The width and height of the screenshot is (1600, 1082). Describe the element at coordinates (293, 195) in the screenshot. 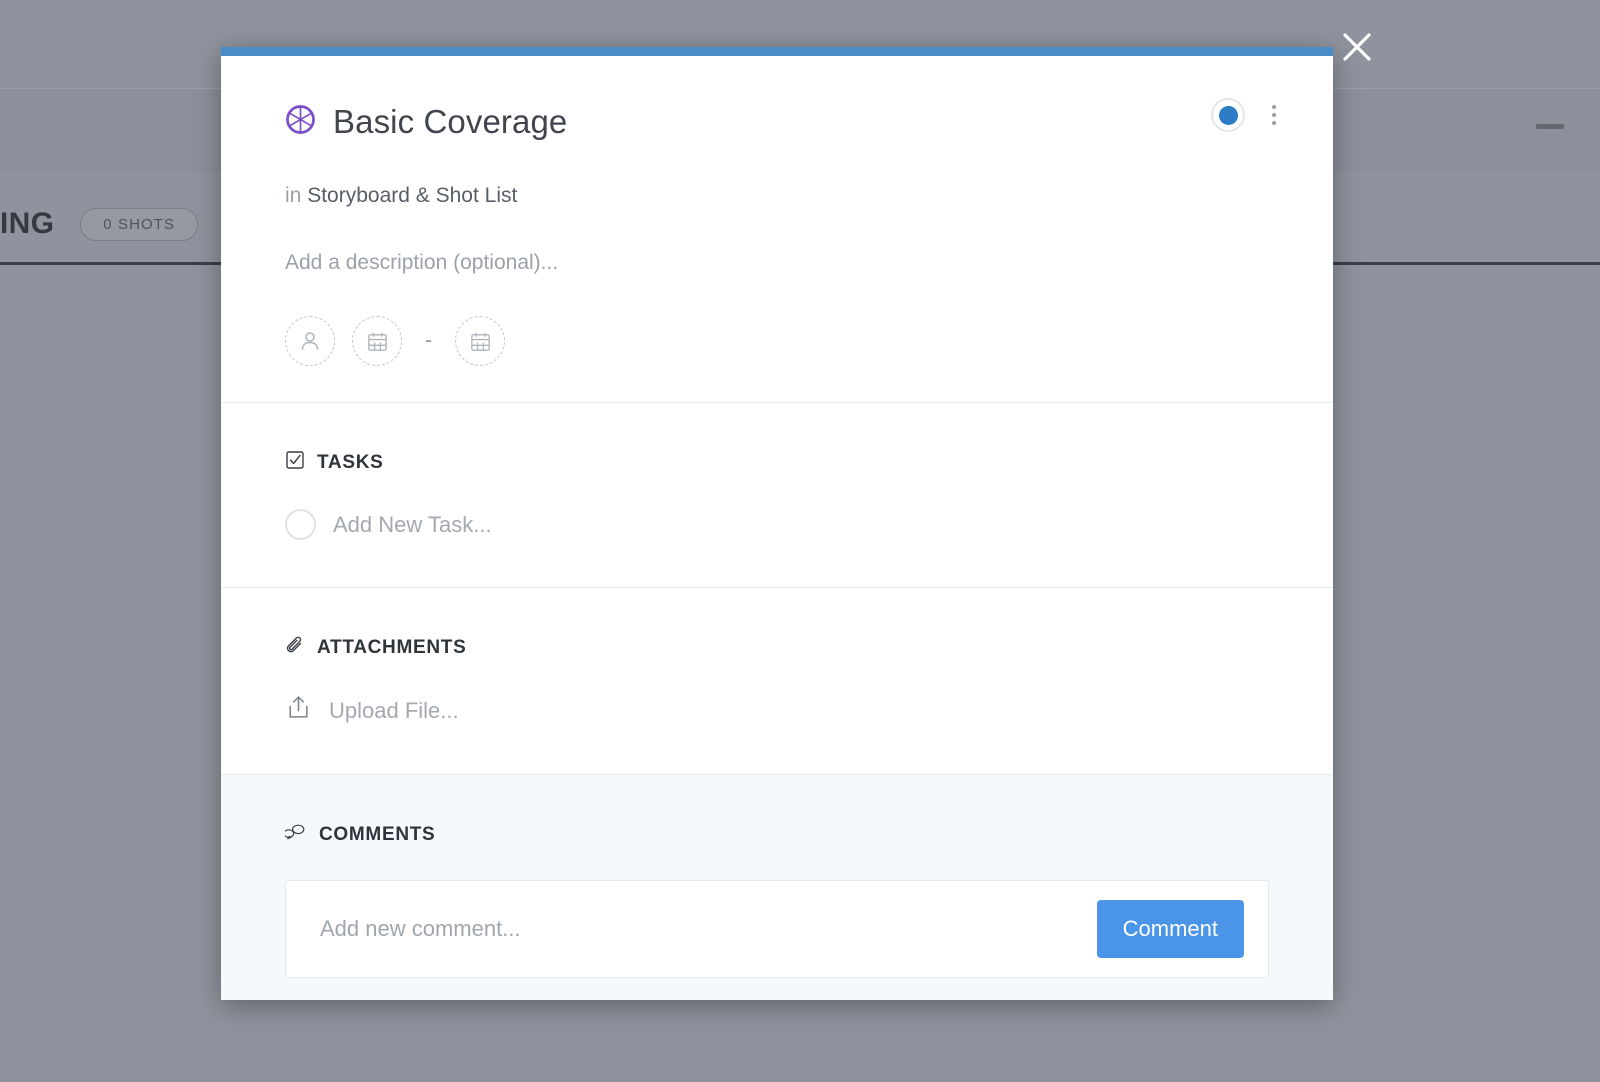

I see `board-prefix: in` at that location.